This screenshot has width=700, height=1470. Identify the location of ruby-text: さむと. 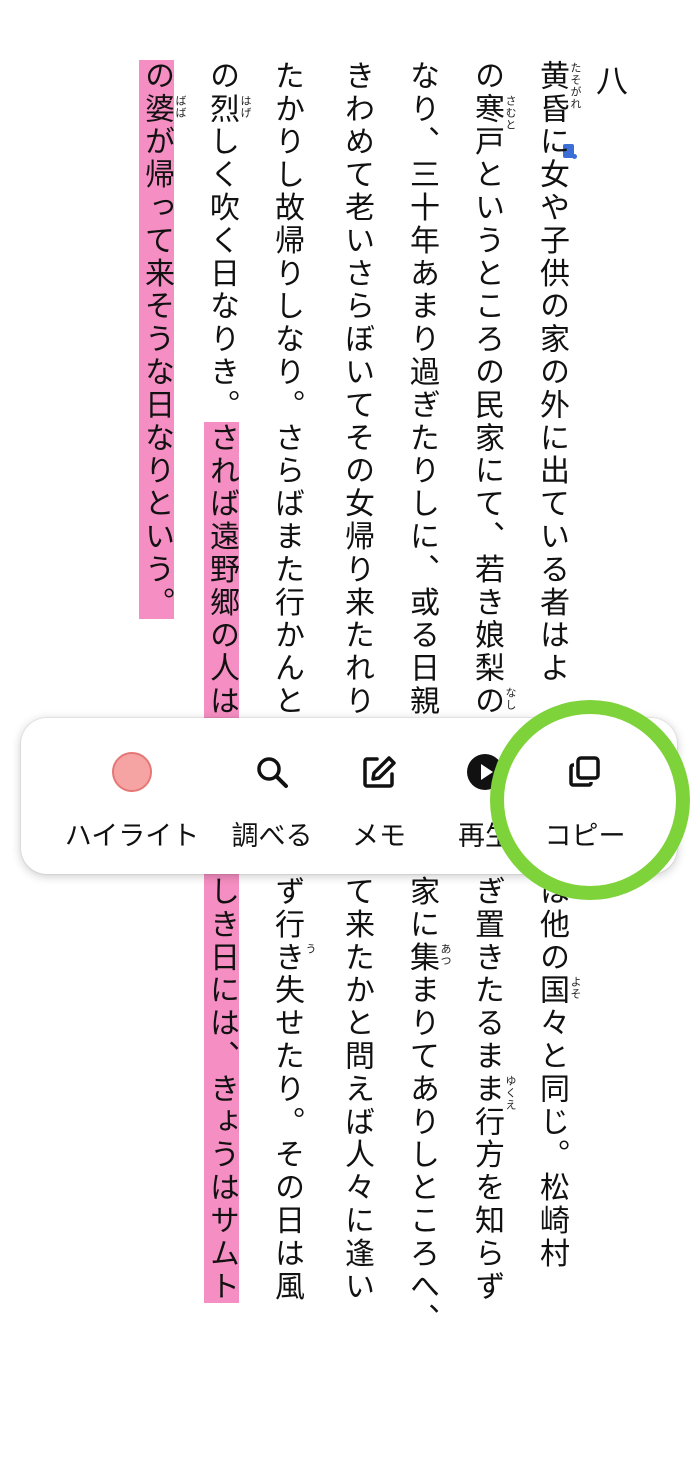
(510, 112).